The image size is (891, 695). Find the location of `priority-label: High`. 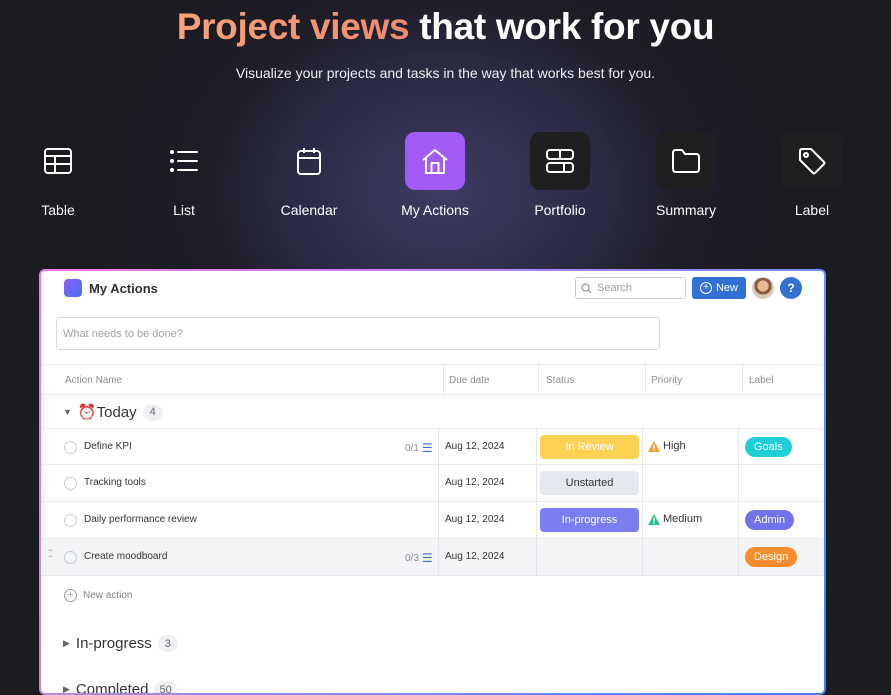

priority-label: High is located at coordinates (674, 446).